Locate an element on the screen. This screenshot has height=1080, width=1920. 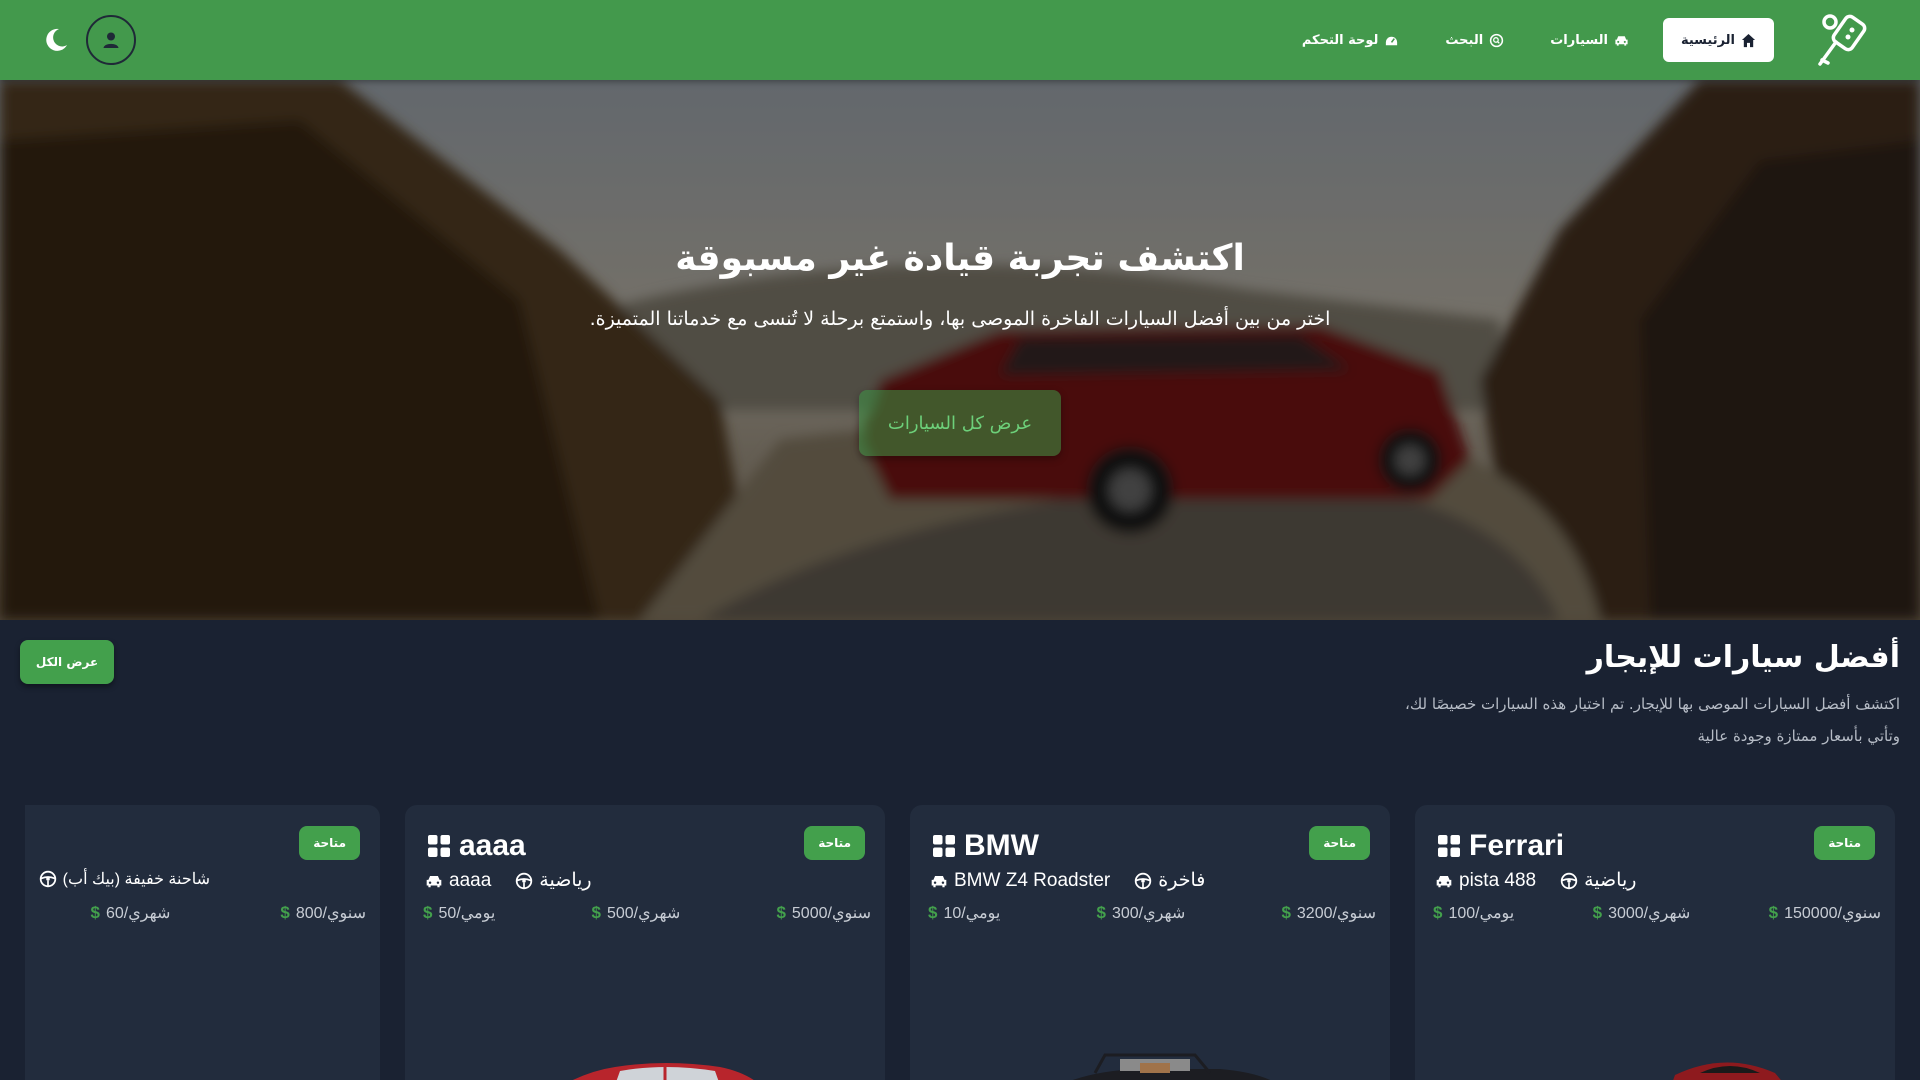
monthly-price: $60/شهري is located at coordinates (131, 913).